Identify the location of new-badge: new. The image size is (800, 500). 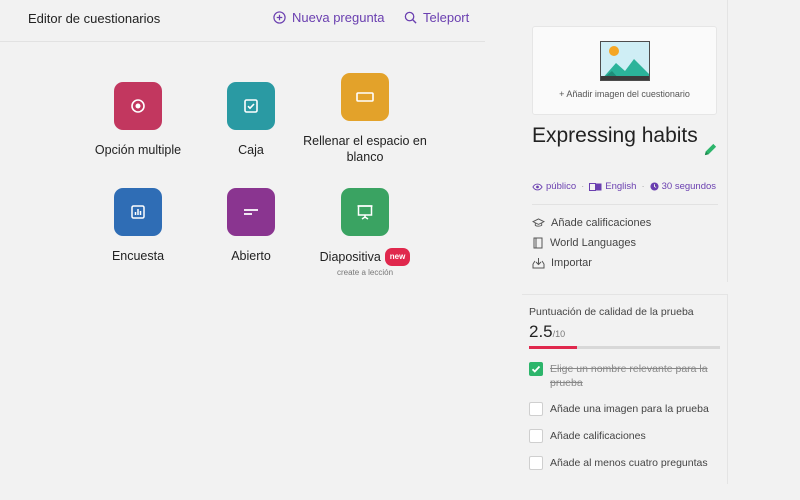
(397, 257).